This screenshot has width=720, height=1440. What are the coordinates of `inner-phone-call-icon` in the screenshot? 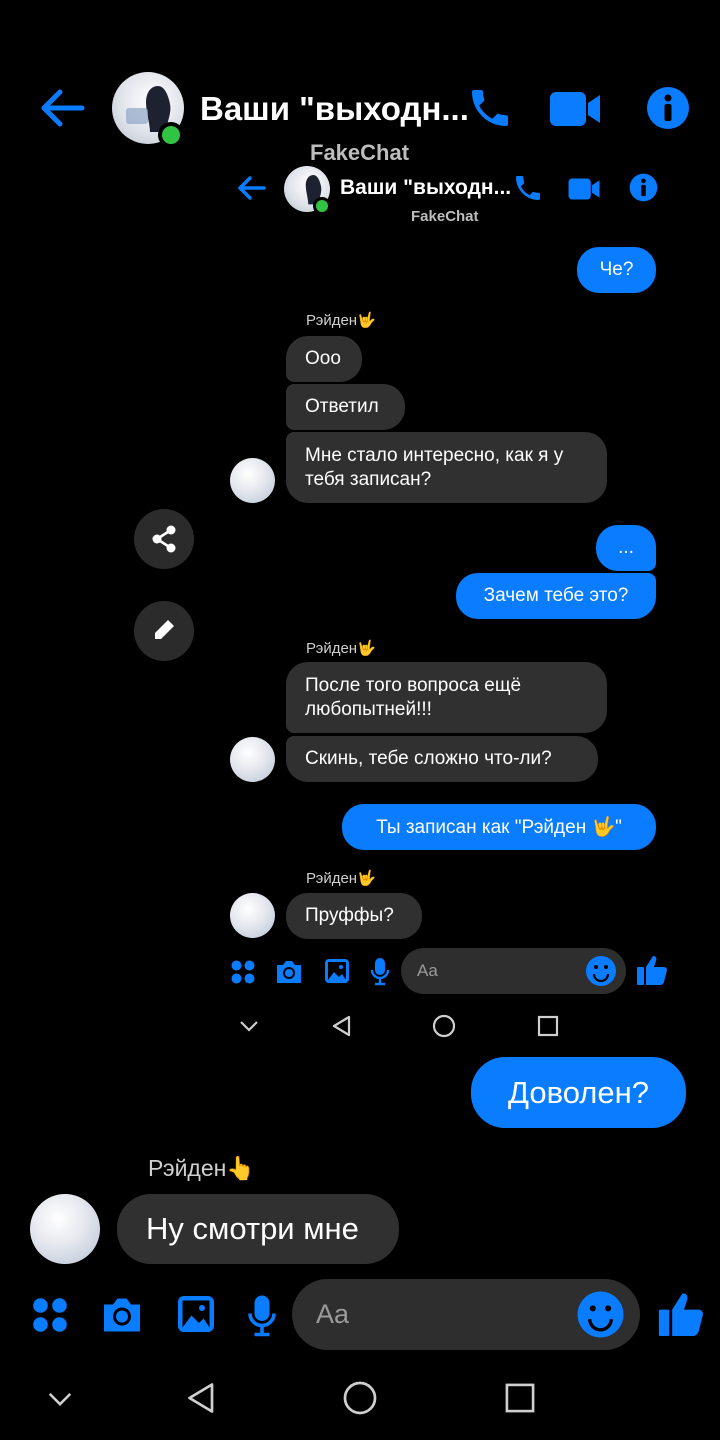 It's located at (528, 188).